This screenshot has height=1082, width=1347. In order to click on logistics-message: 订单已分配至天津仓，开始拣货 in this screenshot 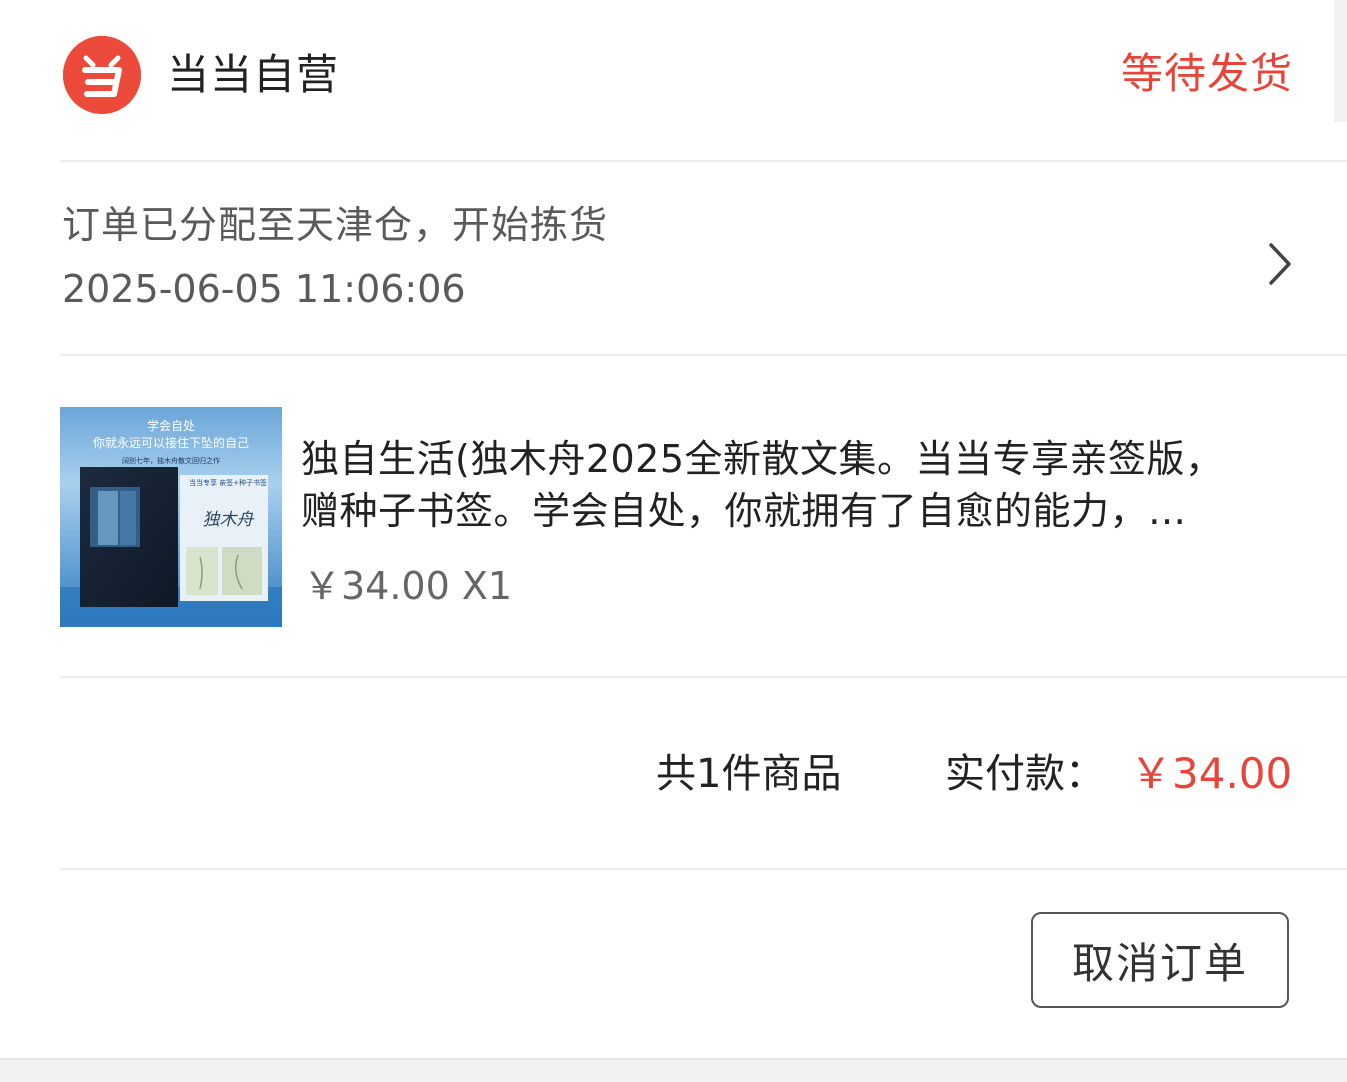, I will do `click(335, 225)`.